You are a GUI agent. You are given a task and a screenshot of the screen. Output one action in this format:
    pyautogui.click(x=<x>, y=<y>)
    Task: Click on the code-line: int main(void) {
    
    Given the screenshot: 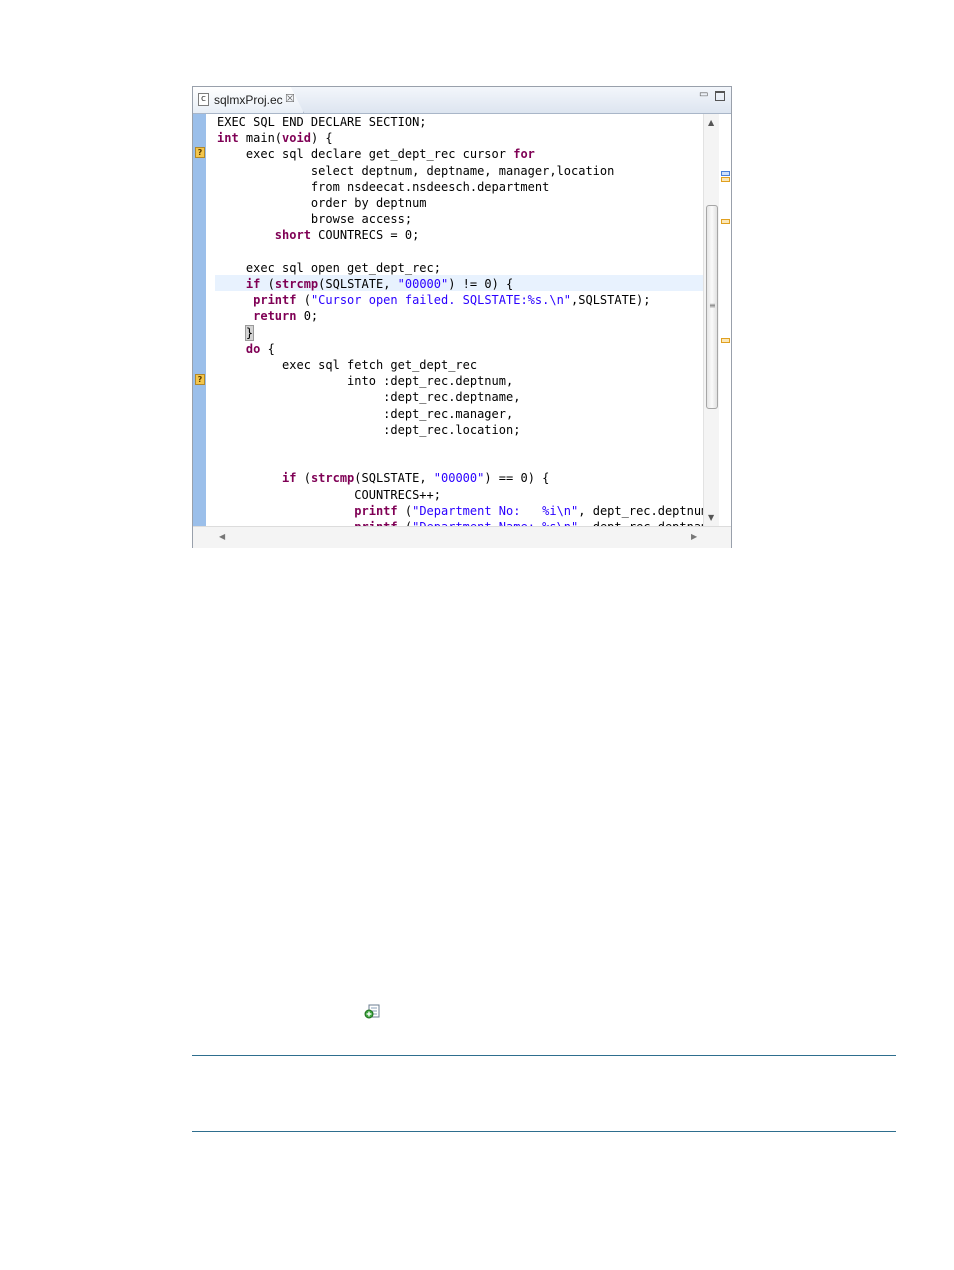 What is the action you would take?
    pyautogui.click(x=275, y=138)
    